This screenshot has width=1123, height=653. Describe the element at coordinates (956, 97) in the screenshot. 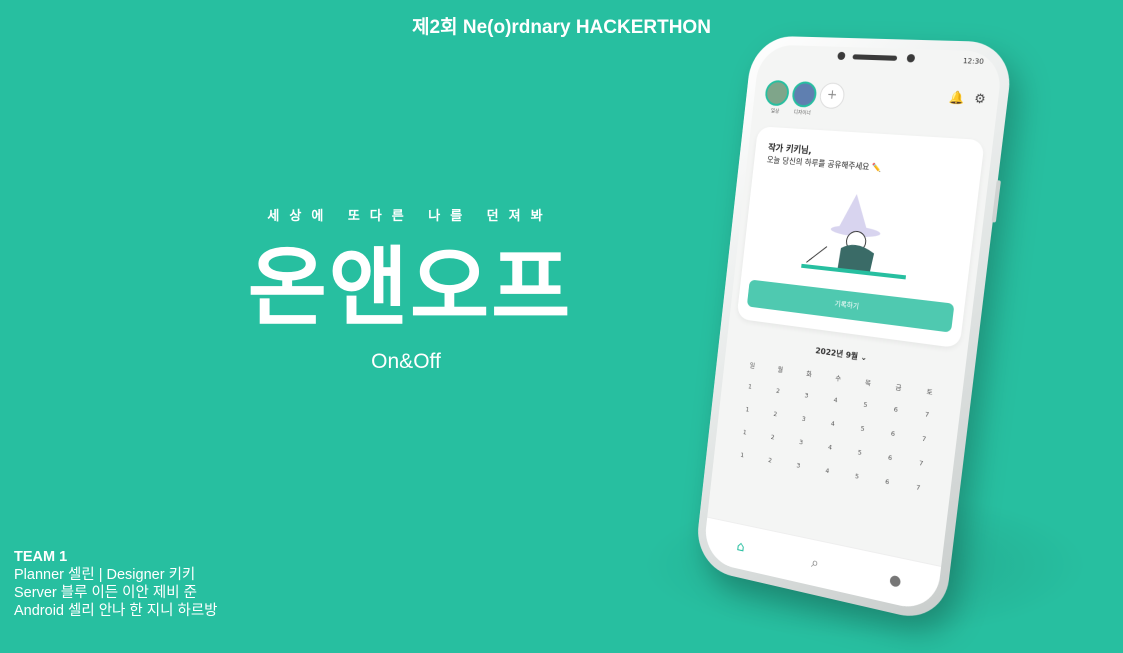

I see `bell-icon: 🔔` at that location.